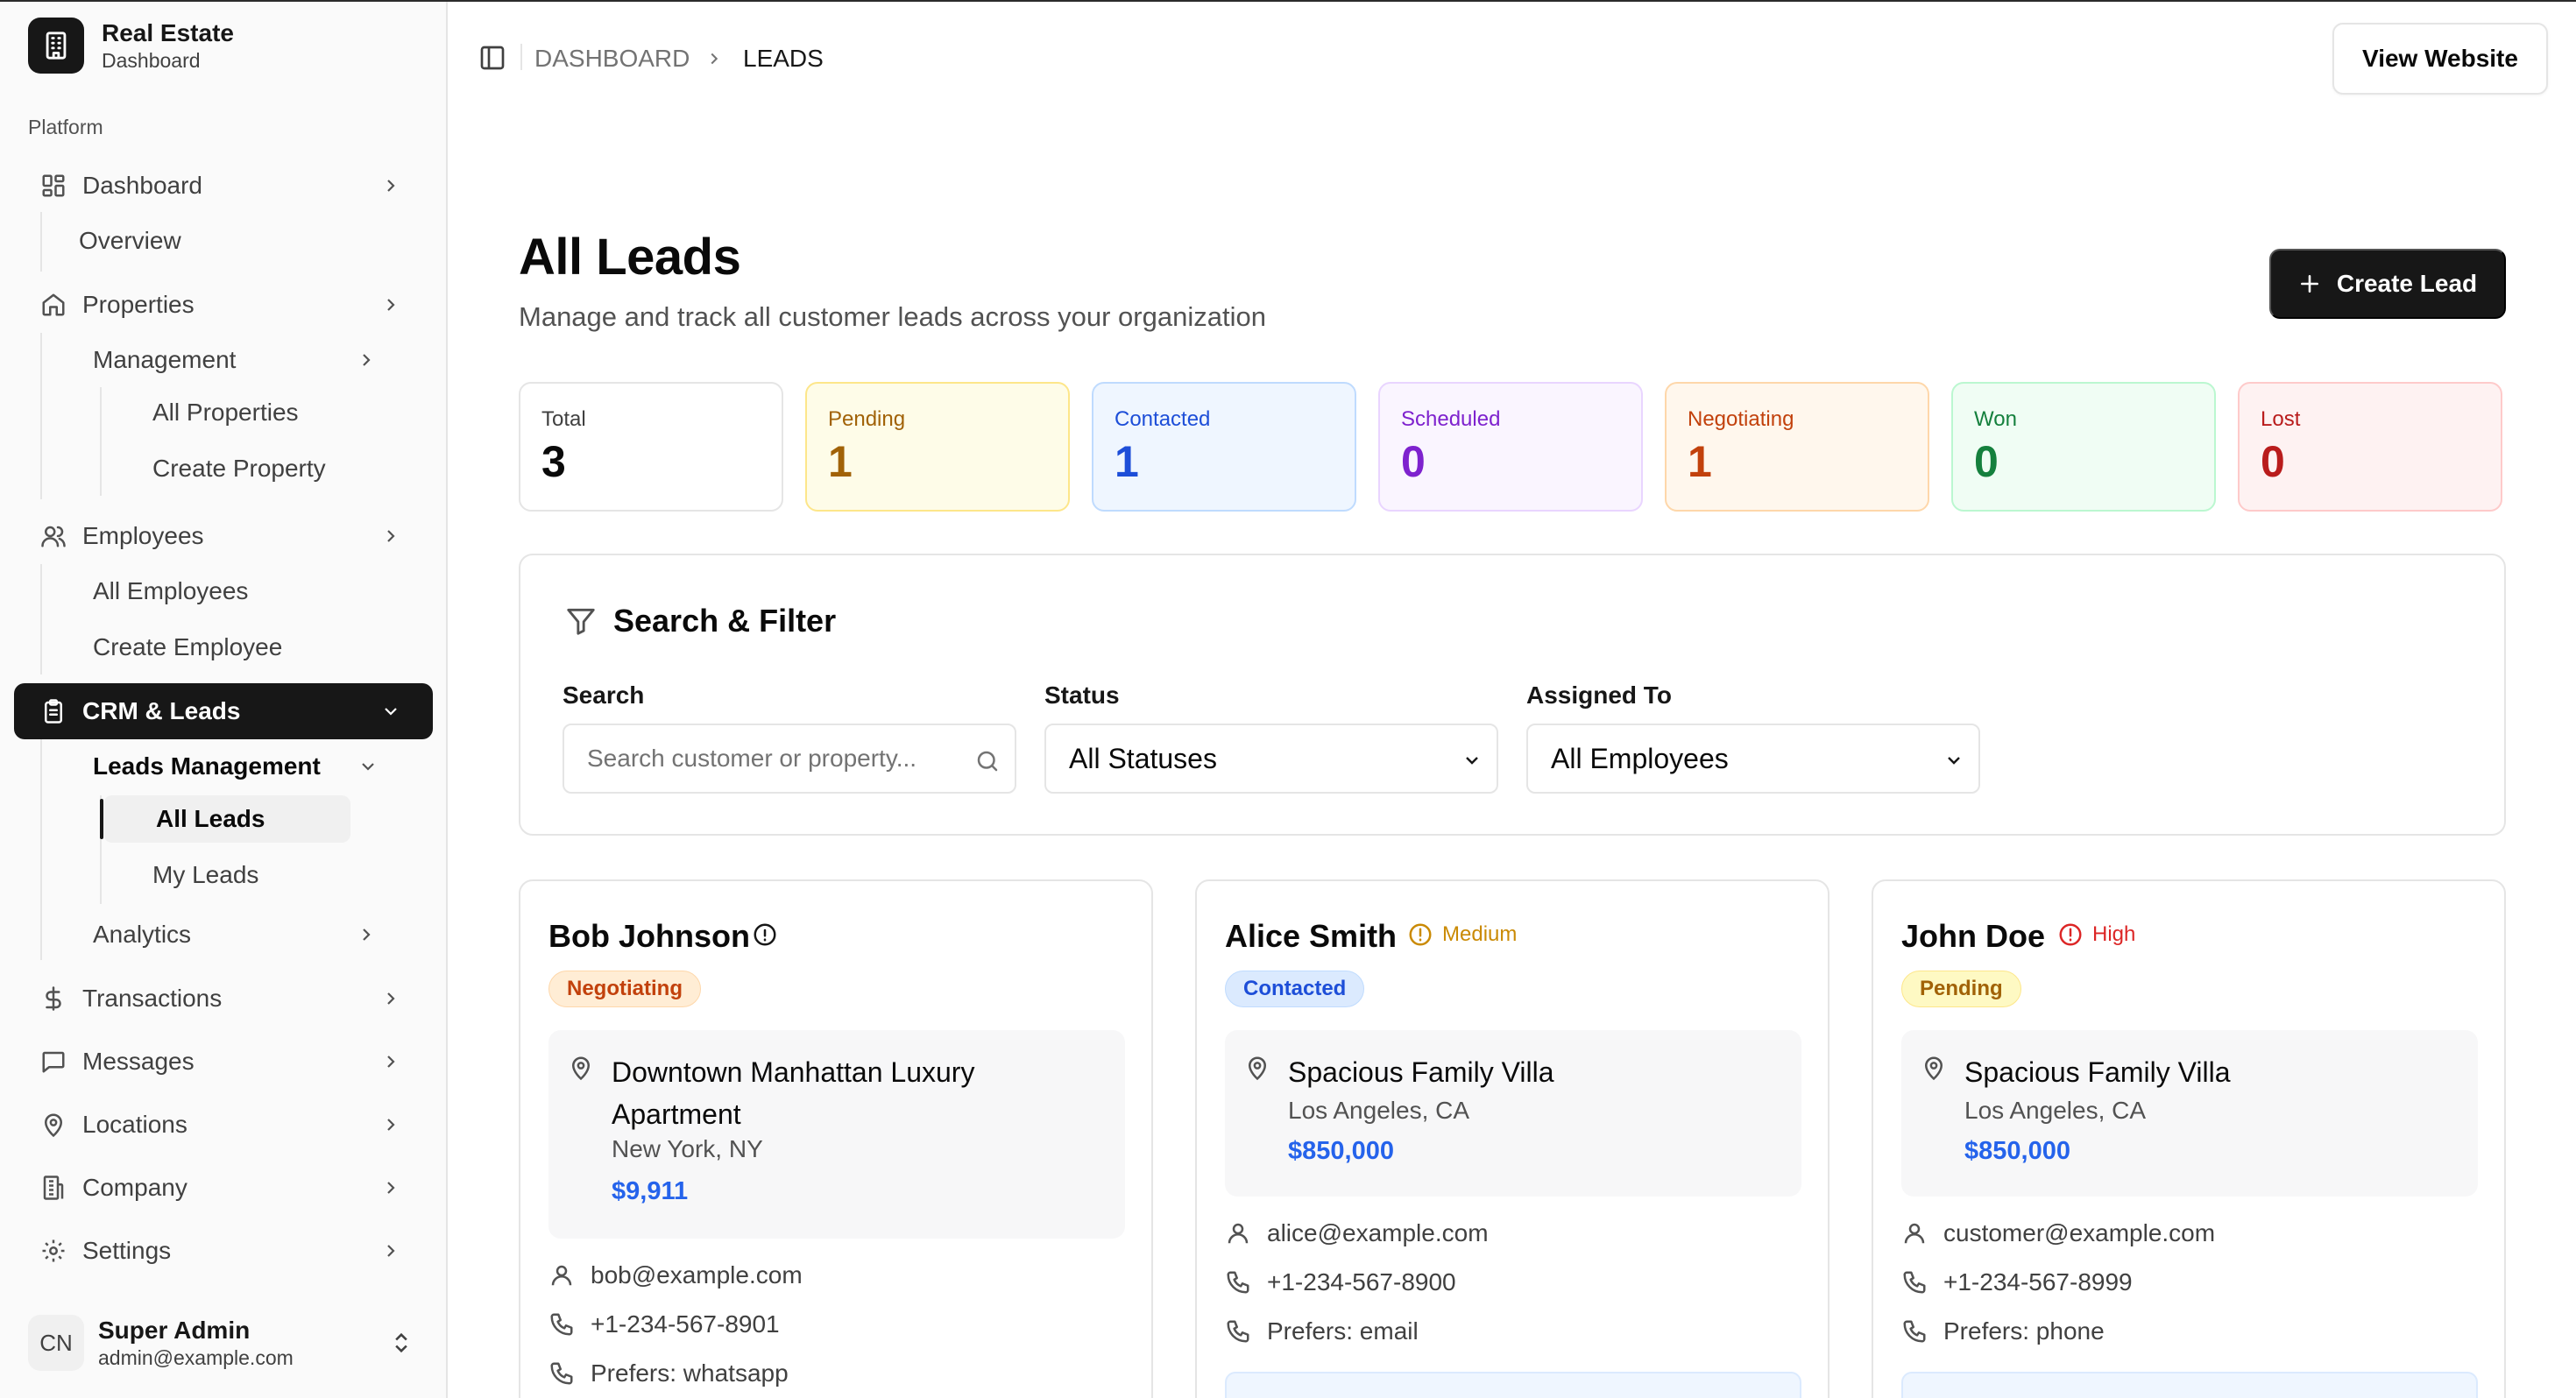 The width and height of the screenshot is (2576, 1398). Describe the element at coordinates (223, 305) in the screenshot. I see `sidebar-item-properties: Properties` at that location.